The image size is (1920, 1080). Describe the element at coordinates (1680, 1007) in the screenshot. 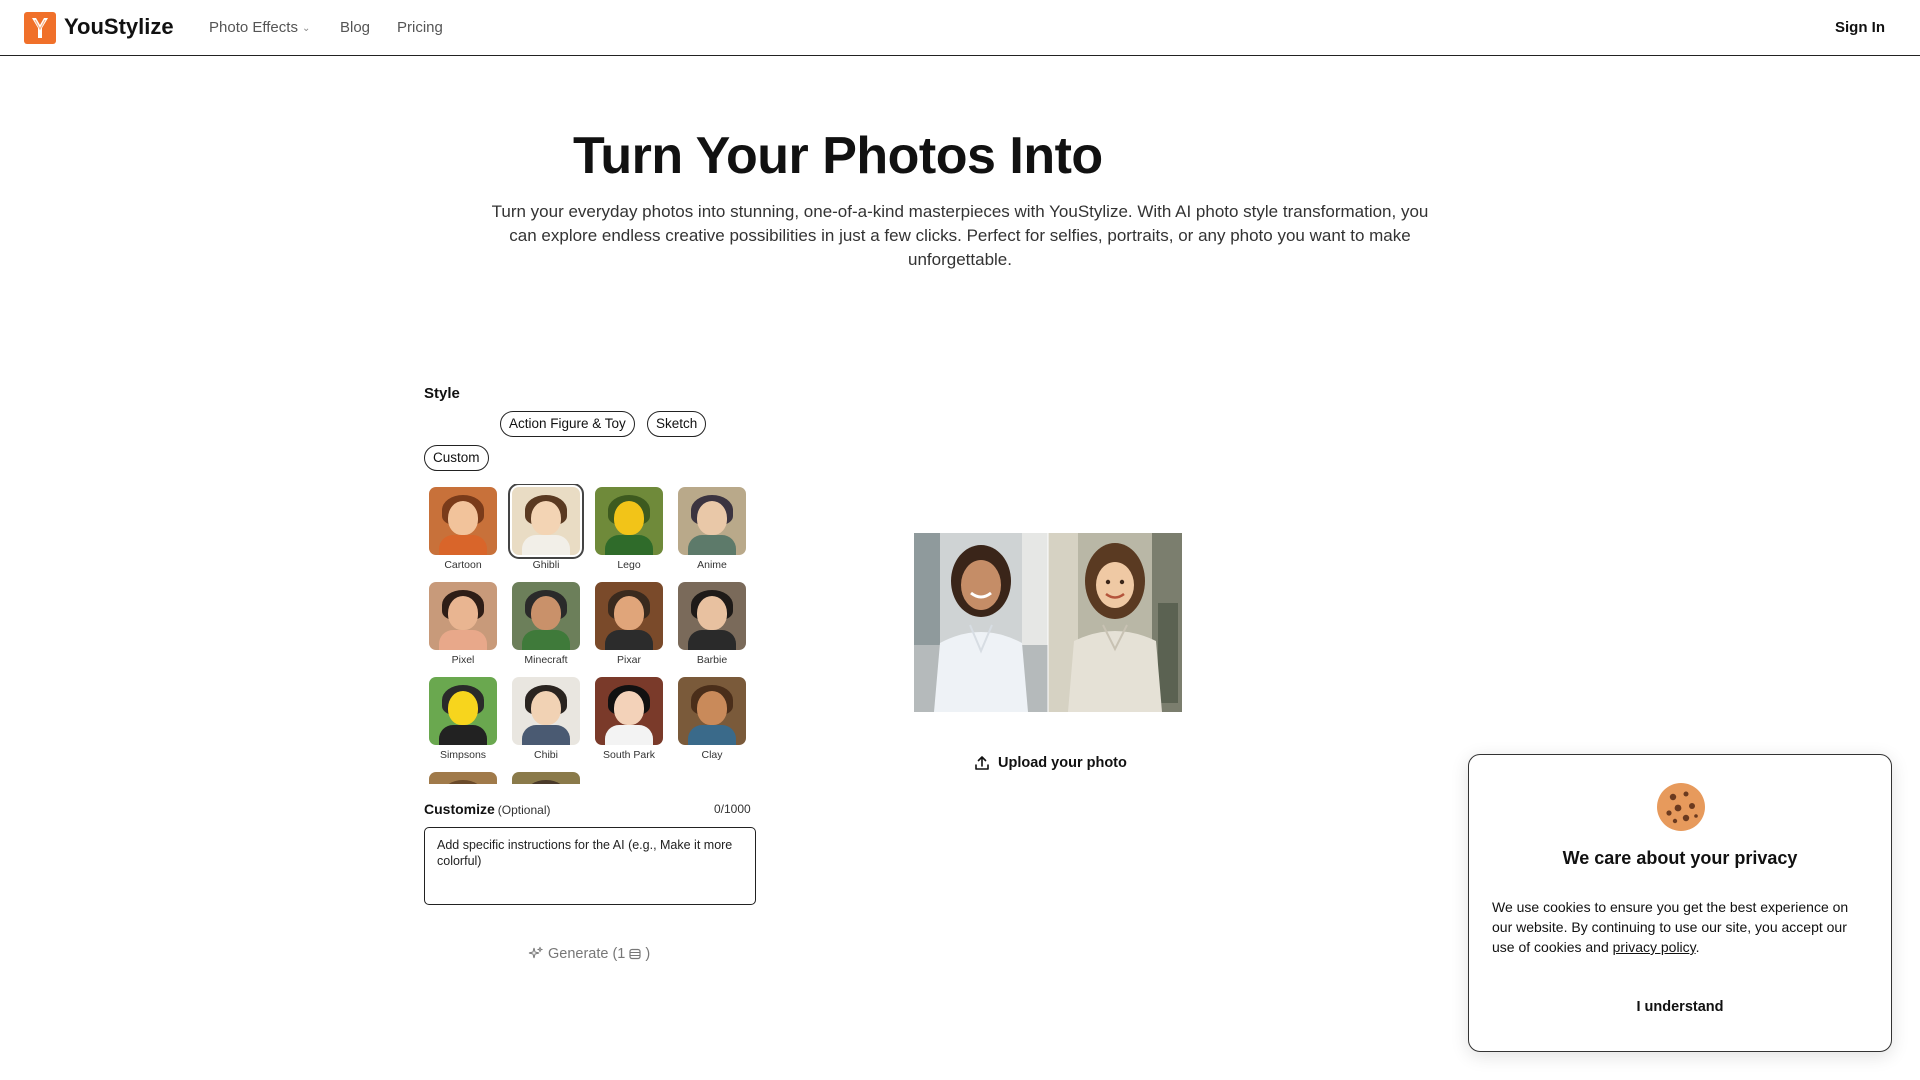

I see `accept-cookies-button: I understand` at that location.